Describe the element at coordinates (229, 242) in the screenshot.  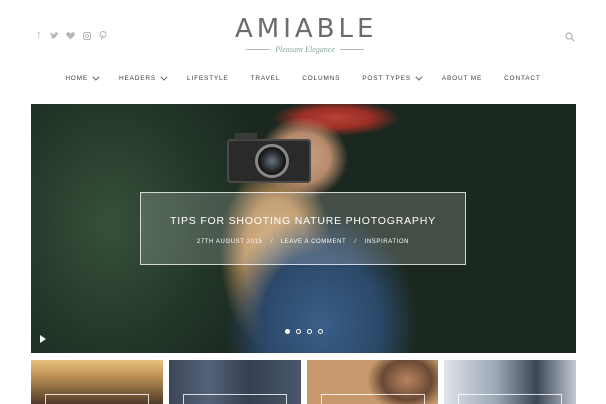
I see `post-date: 27TH AUGUST 2015` at that location.